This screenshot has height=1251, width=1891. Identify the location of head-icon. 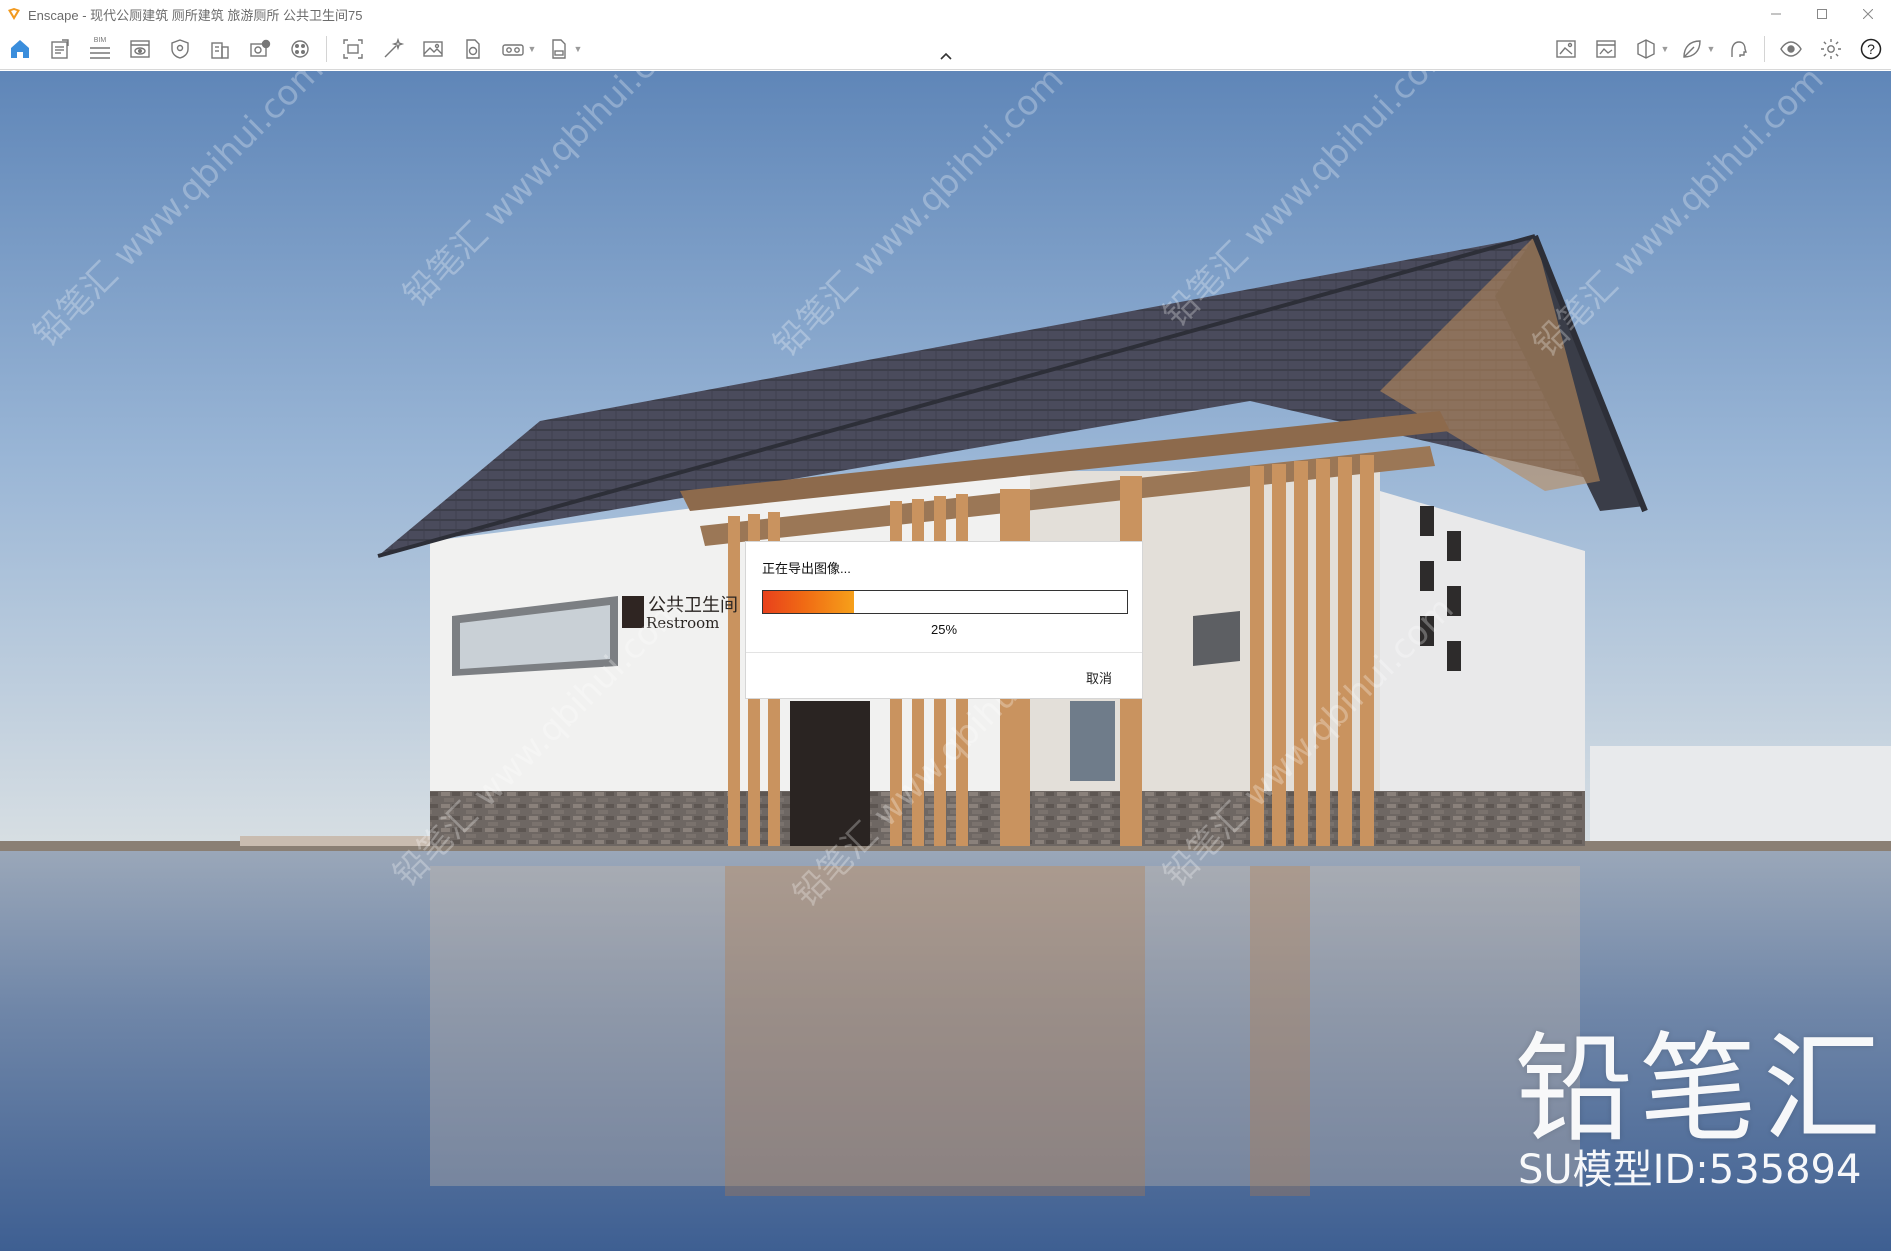
(1738, 49).